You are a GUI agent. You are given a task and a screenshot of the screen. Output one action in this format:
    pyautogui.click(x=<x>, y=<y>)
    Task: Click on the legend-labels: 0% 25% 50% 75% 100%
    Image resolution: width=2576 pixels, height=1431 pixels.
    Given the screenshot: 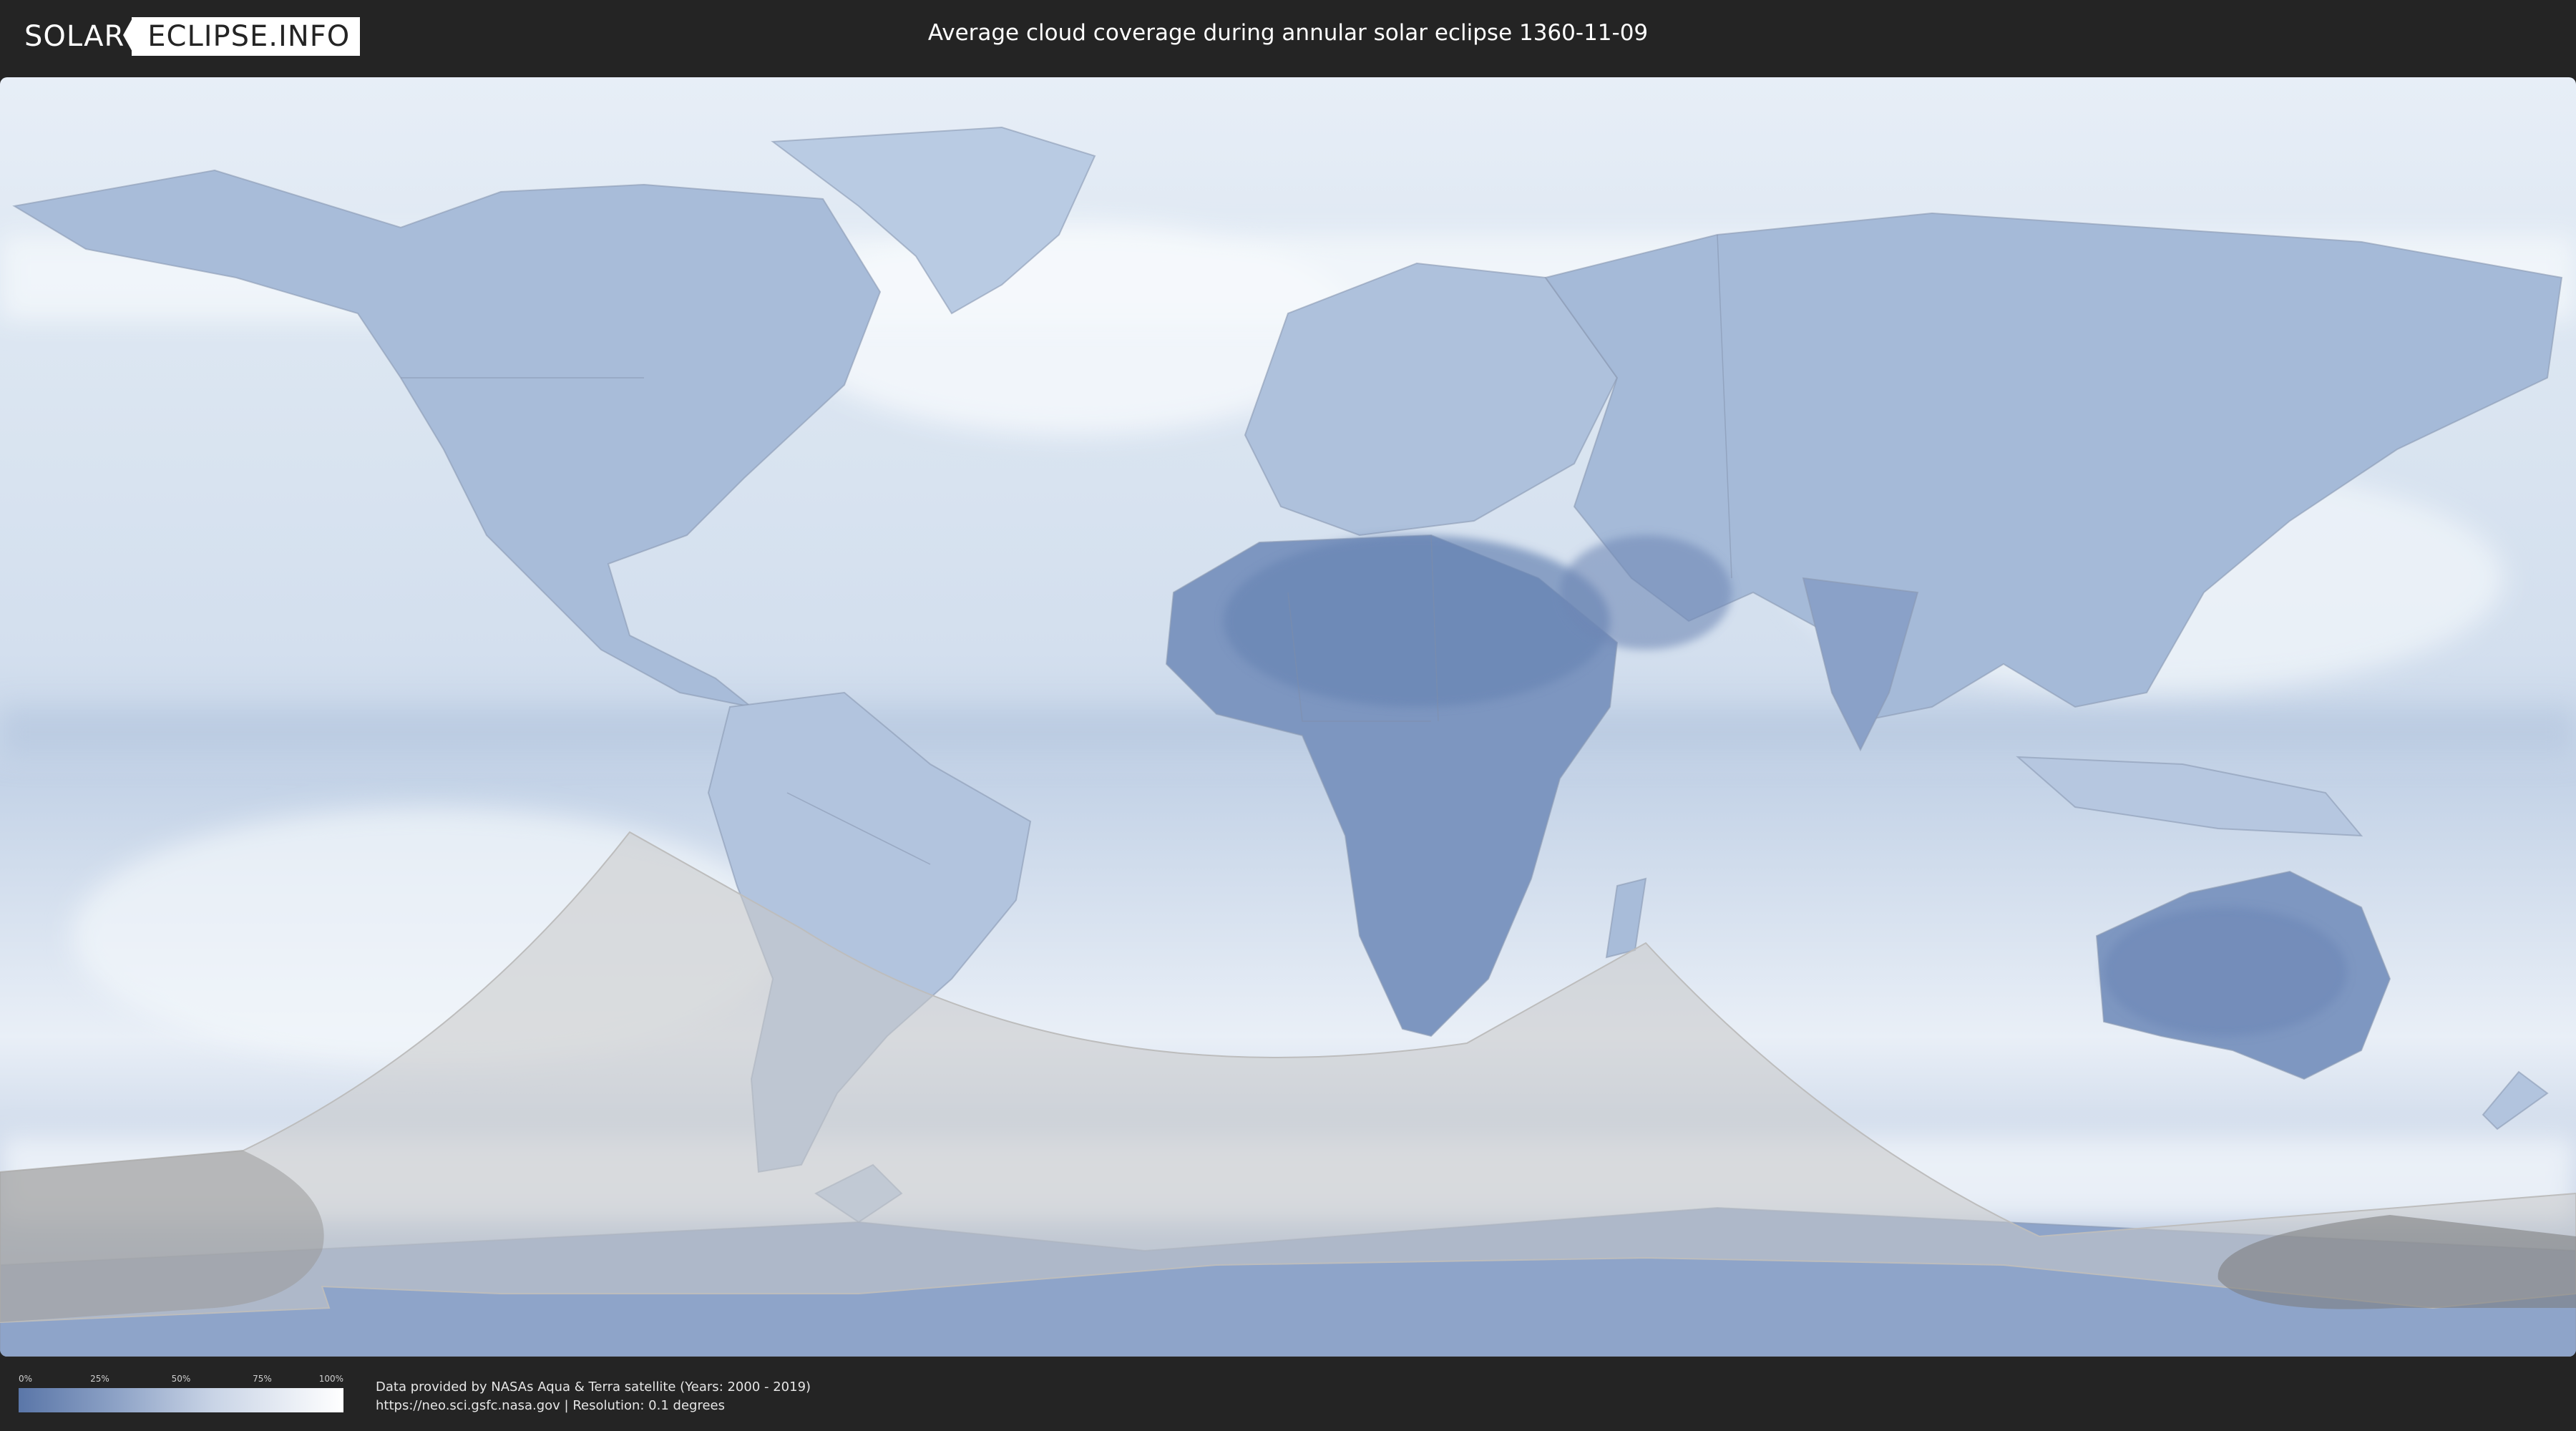 What is the action you would take?
    pyautogui.click(x=181, y=1381)
    